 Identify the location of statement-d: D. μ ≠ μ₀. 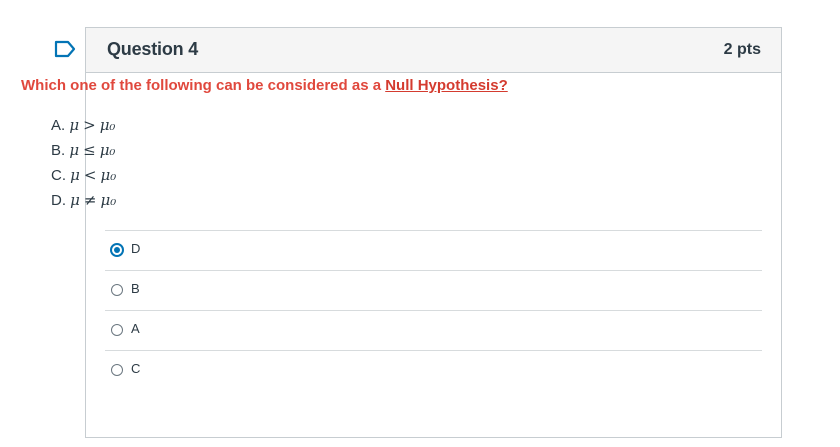
(83, 200).